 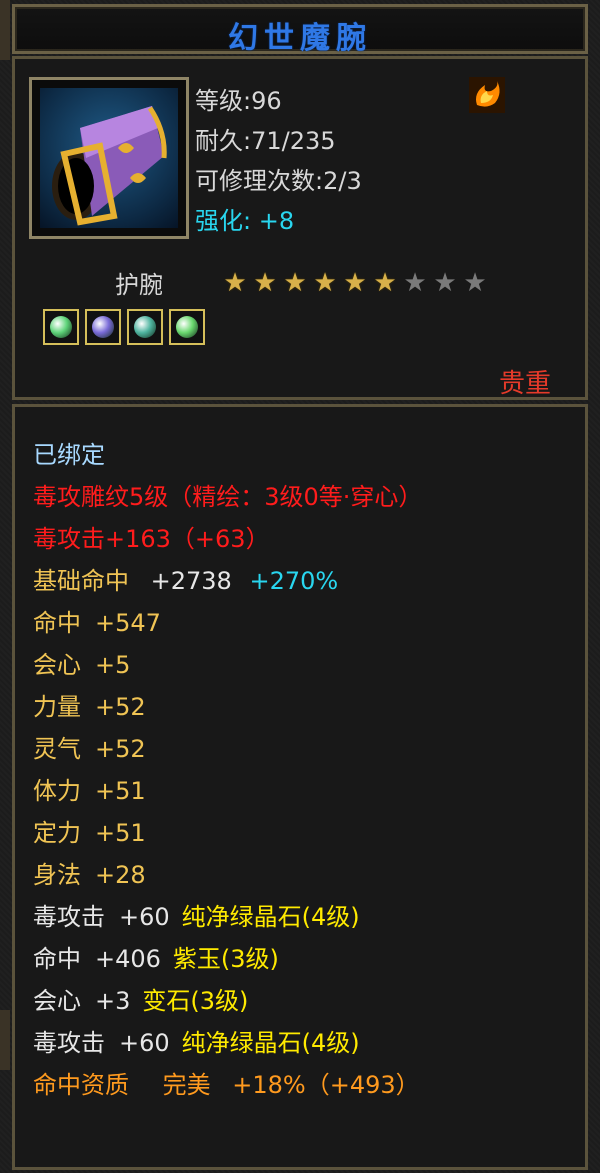 I want to click on stat-line: 灵气 +52, so click(x=89, y=746).